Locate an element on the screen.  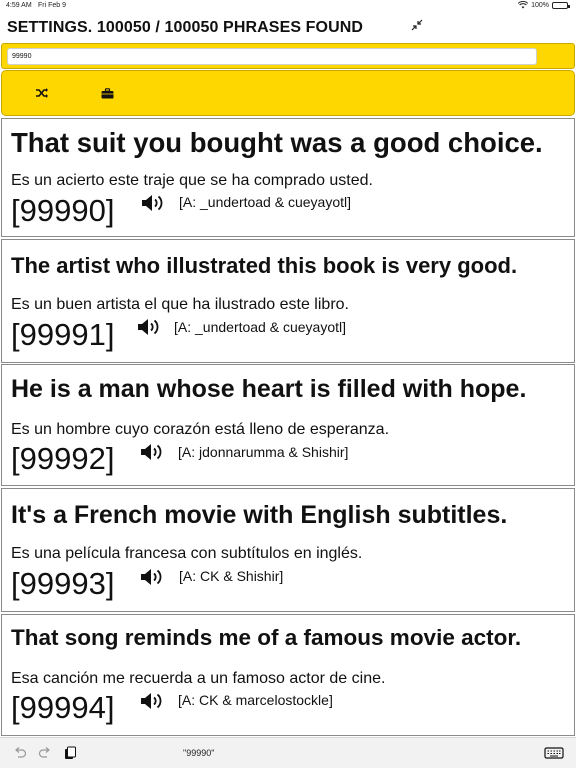
phrase-number: [99992] is located at coordinates (63, 458).